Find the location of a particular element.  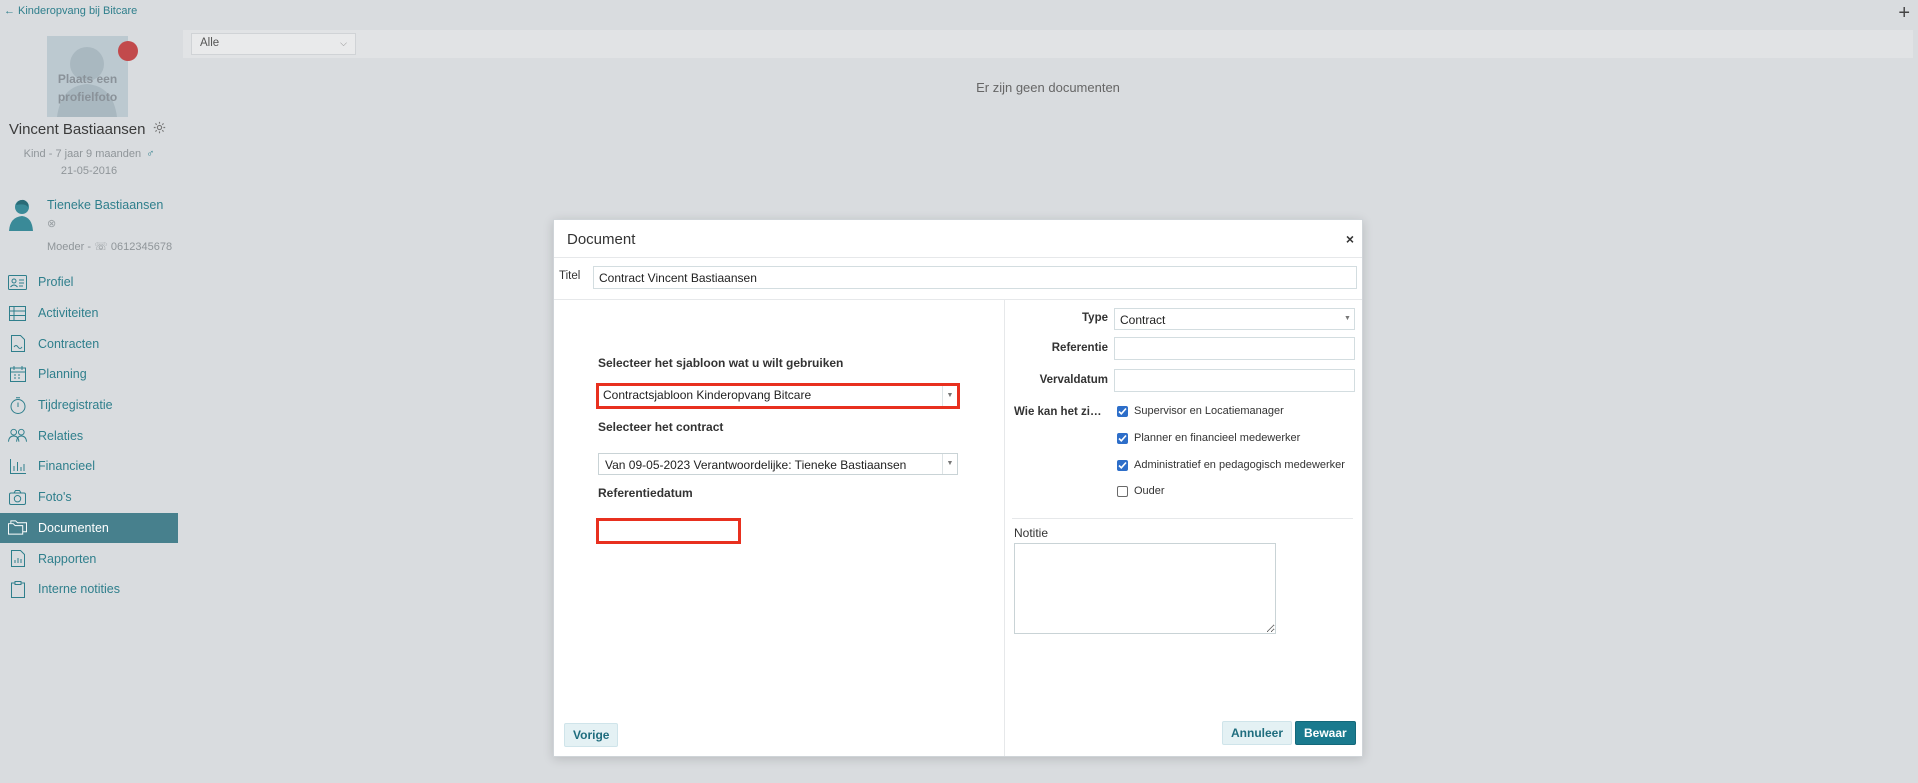

sidebar-item-profiel: Profiel is located at coordinates (89, 282).